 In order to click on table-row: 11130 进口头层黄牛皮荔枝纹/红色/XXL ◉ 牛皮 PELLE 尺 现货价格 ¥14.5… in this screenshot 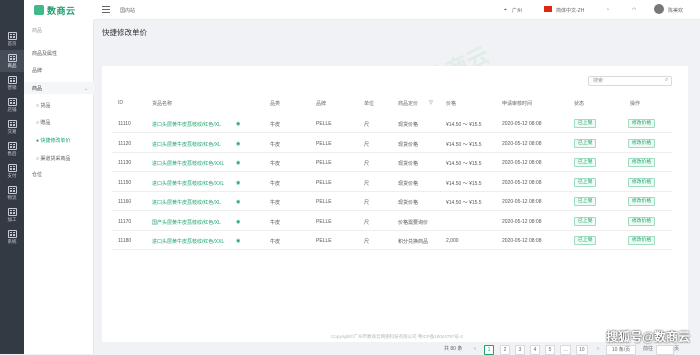, I will do `click(392, 162)`.